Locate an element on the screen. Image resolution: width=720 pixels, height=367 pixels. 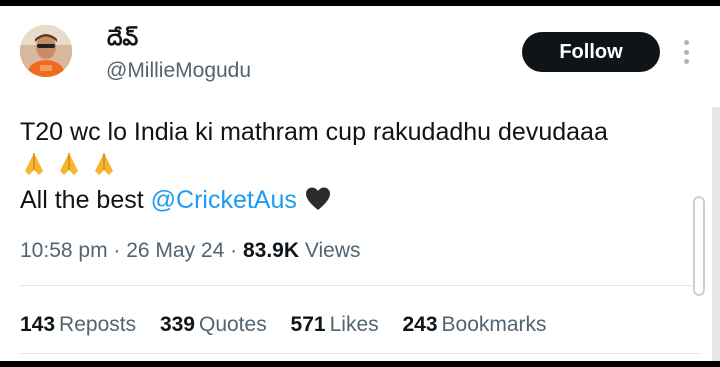
views-label: Views is located at coordinates (330, 250).